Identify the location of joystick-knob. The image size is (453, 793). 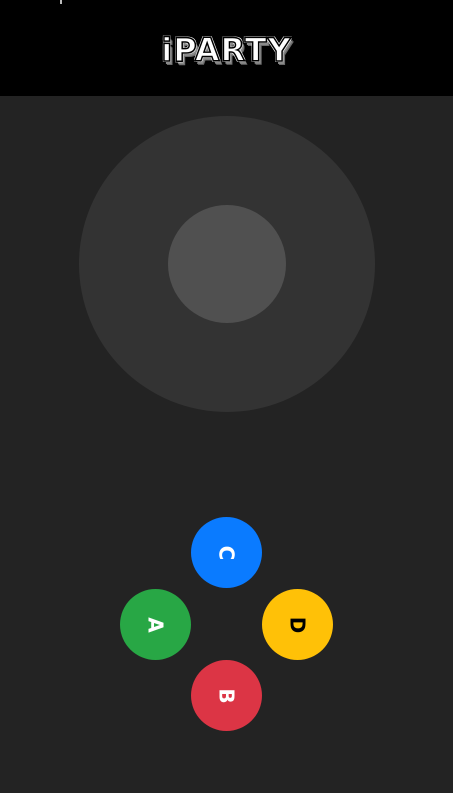
(227, 264).